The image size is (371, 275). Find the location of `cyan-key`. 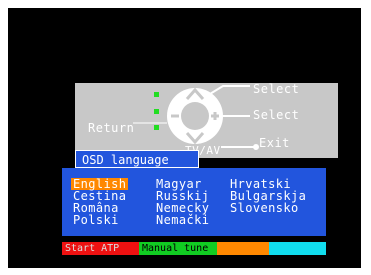

cyan-key is located at coordinates (297, 248).